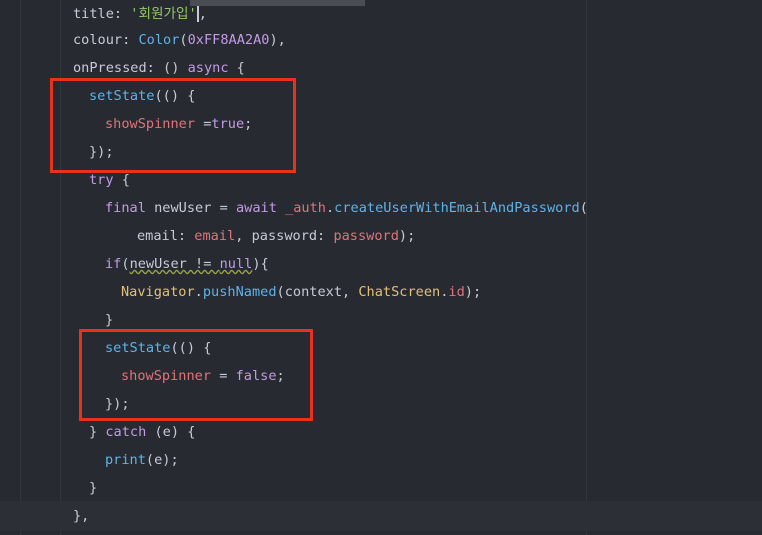 This screenshot has height=535, width=762. Describe the element at coordinates (381, 516) in the screenshot. I see `current-line-highlight` at that location.